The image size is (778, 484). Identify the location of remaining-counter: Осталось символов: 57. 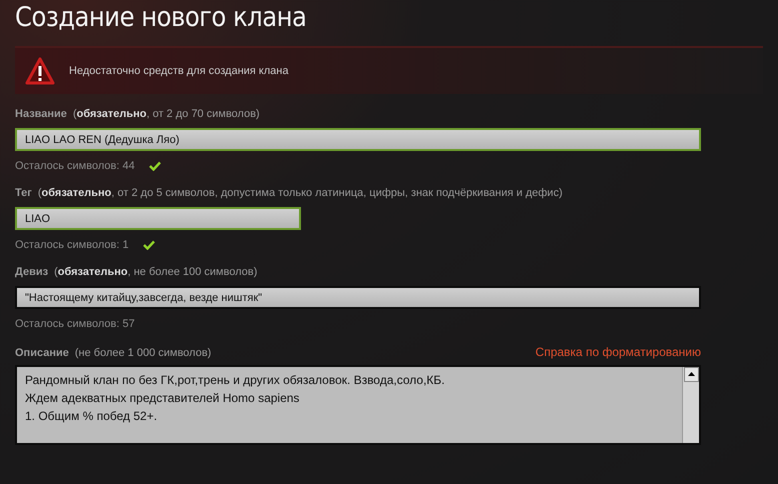
(75, 324).